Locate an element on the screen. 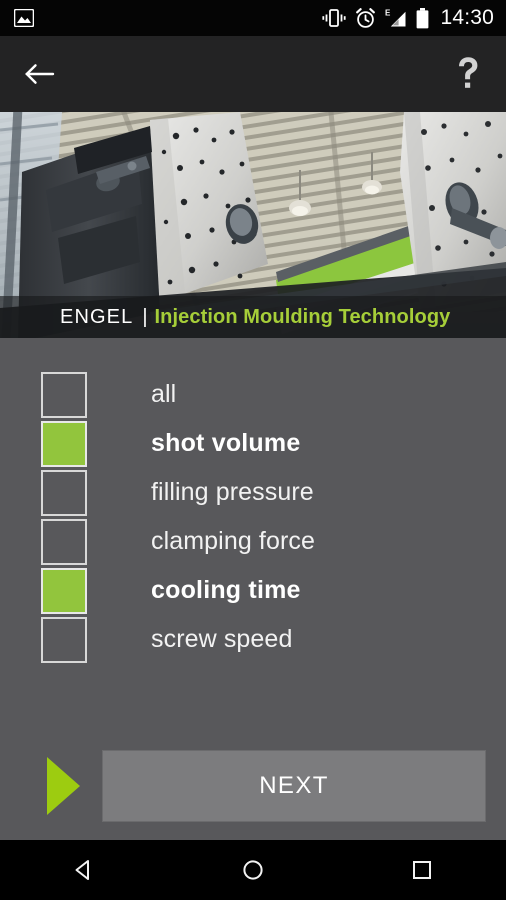 Image resolution: width=506 pixels, height=900 pixels. status-bar: E 14:30 is located at coordinates (253, 18).